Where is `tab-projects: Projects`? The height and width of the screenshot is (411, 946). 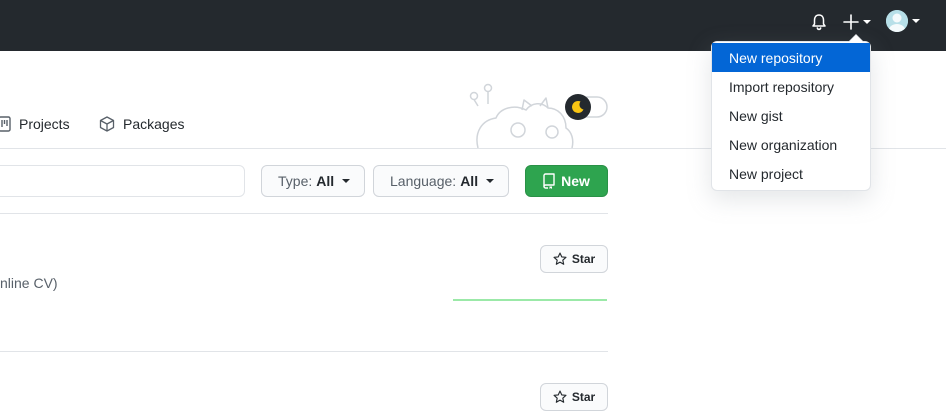 tab-projects: Projects is located at coordinates (35, 124).